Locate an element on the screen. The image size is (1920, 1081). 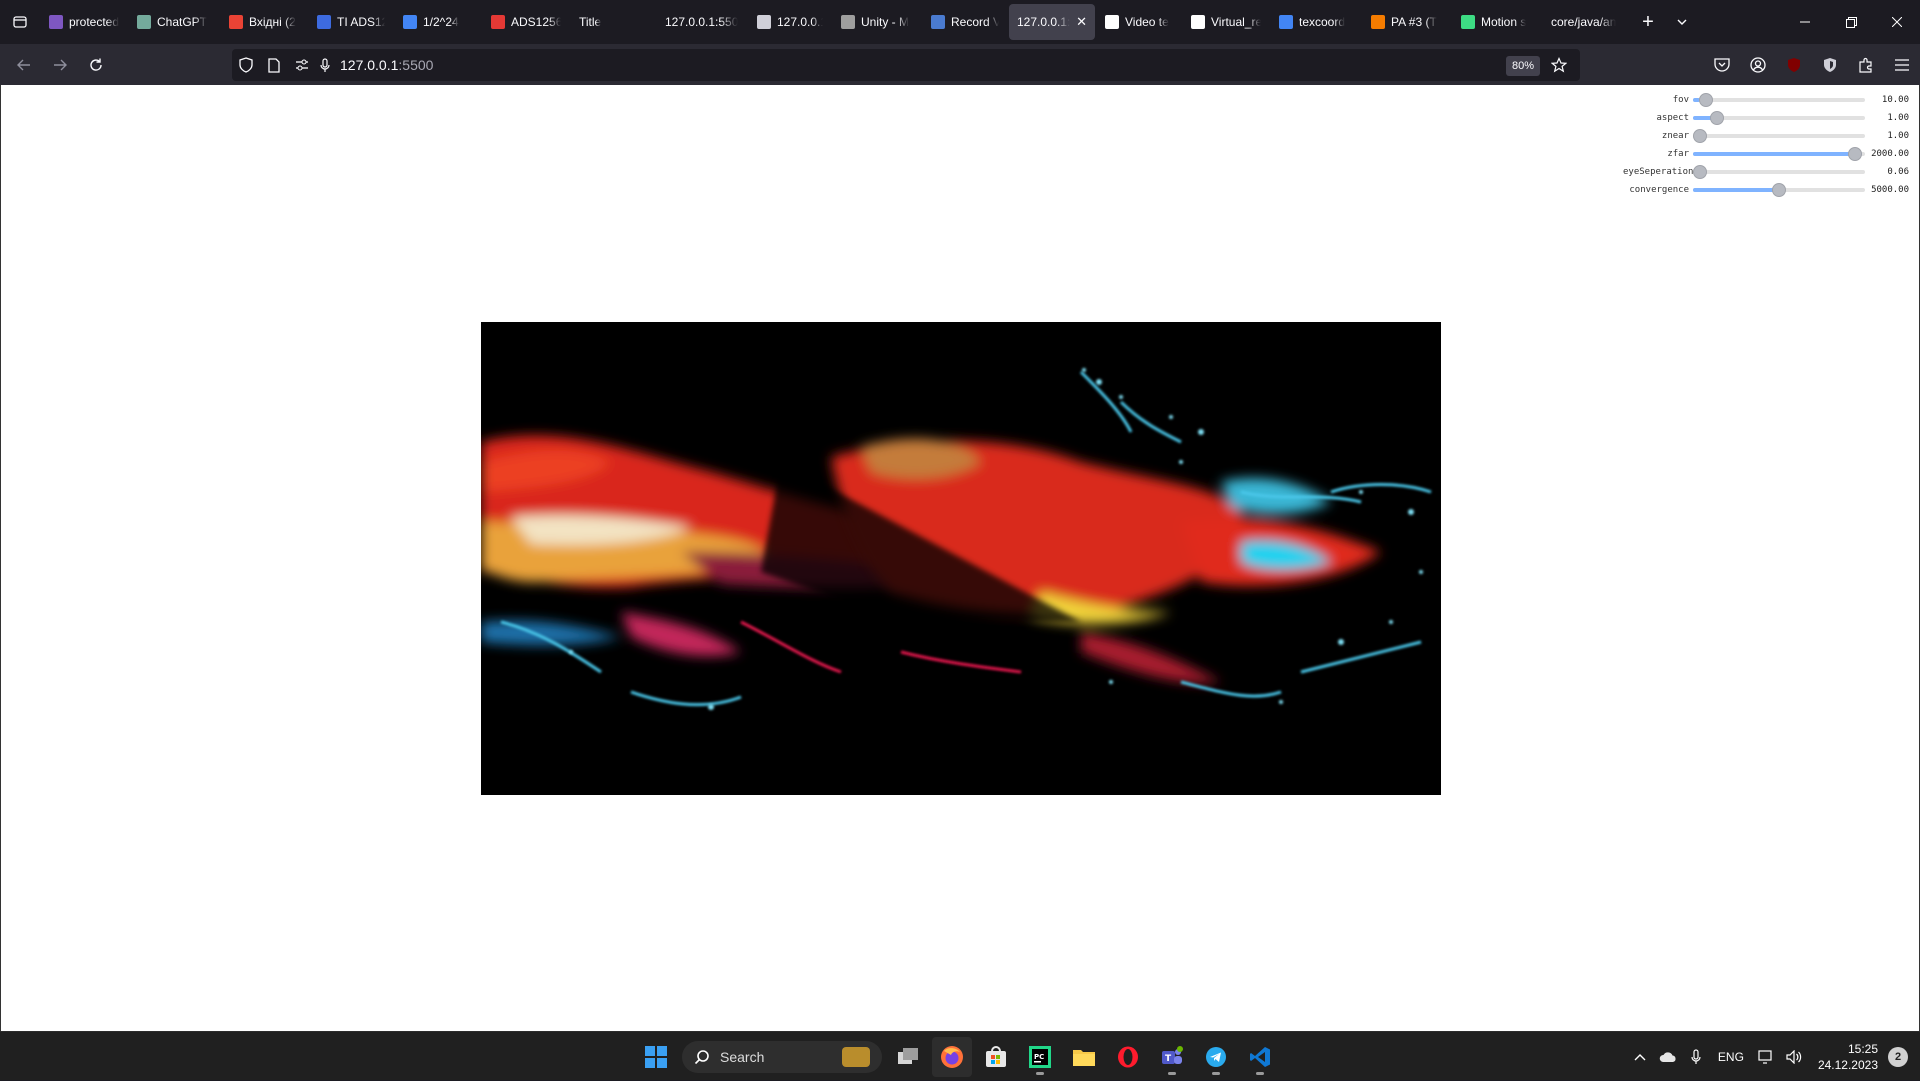
microsoft-store-button is located at coordinates (996, 1057).